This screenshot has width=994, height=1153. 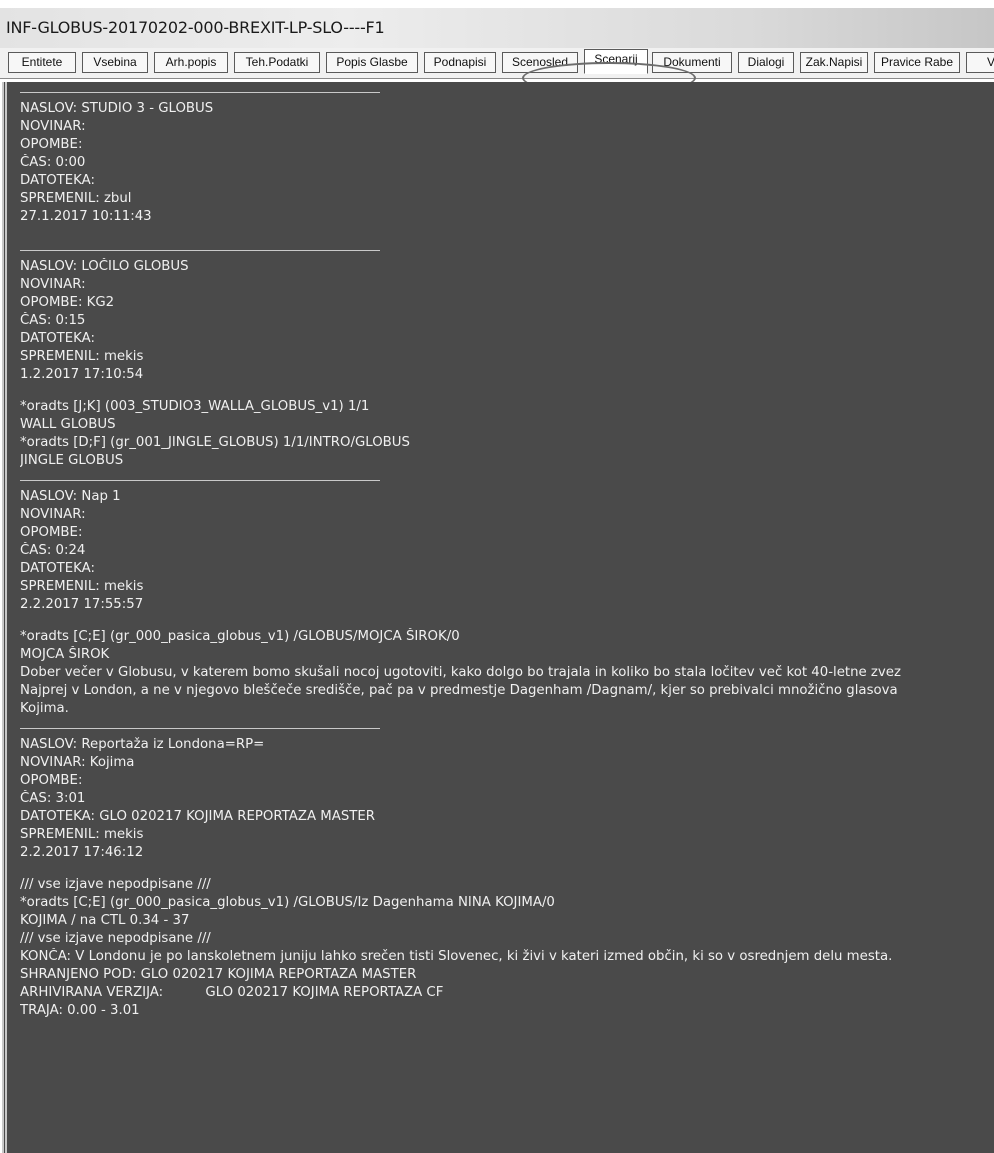 I want to click on tab-arh-popis: Arh.popis, so click(x=191, y=62).